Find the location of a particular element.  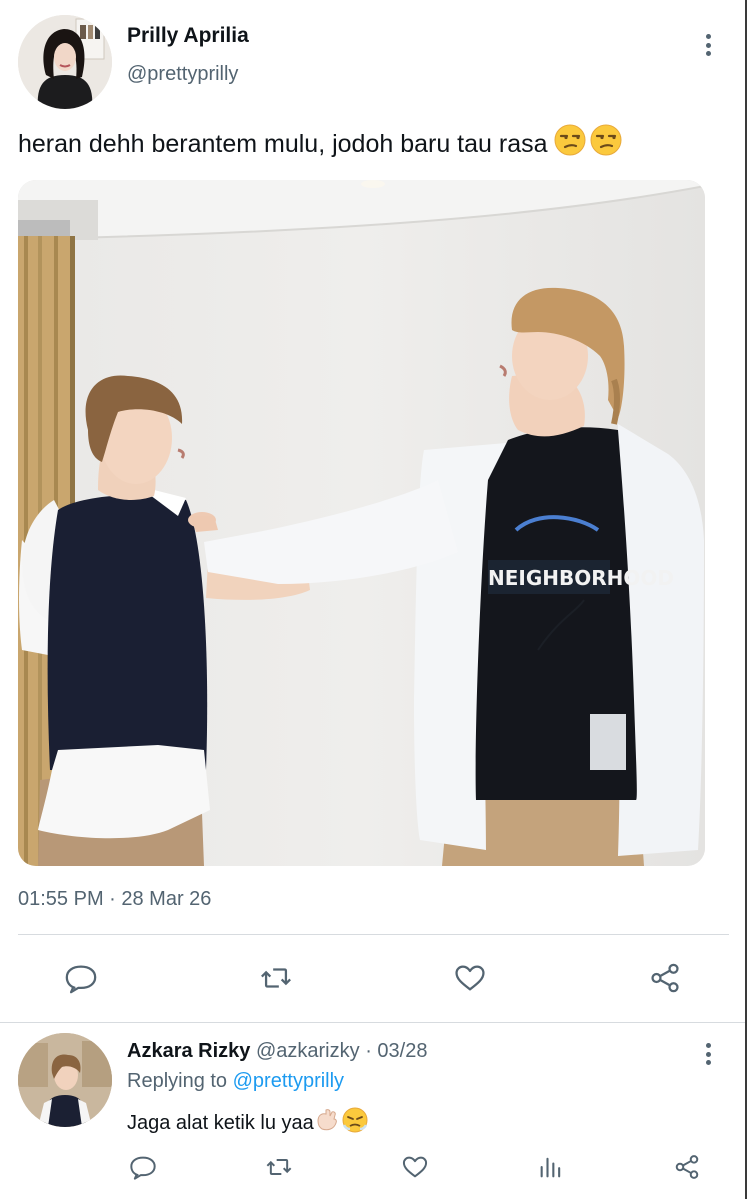

reply-author-avatar is located at coordinates (65, 1080).